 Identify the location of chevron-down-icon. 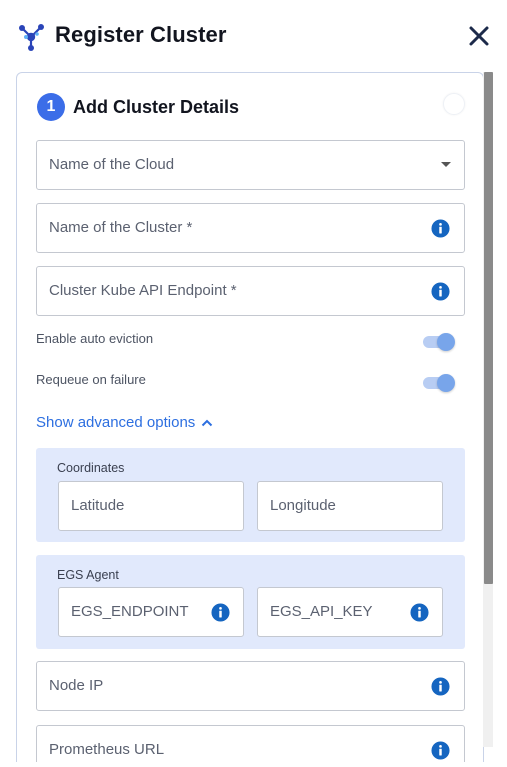
(446, 164).